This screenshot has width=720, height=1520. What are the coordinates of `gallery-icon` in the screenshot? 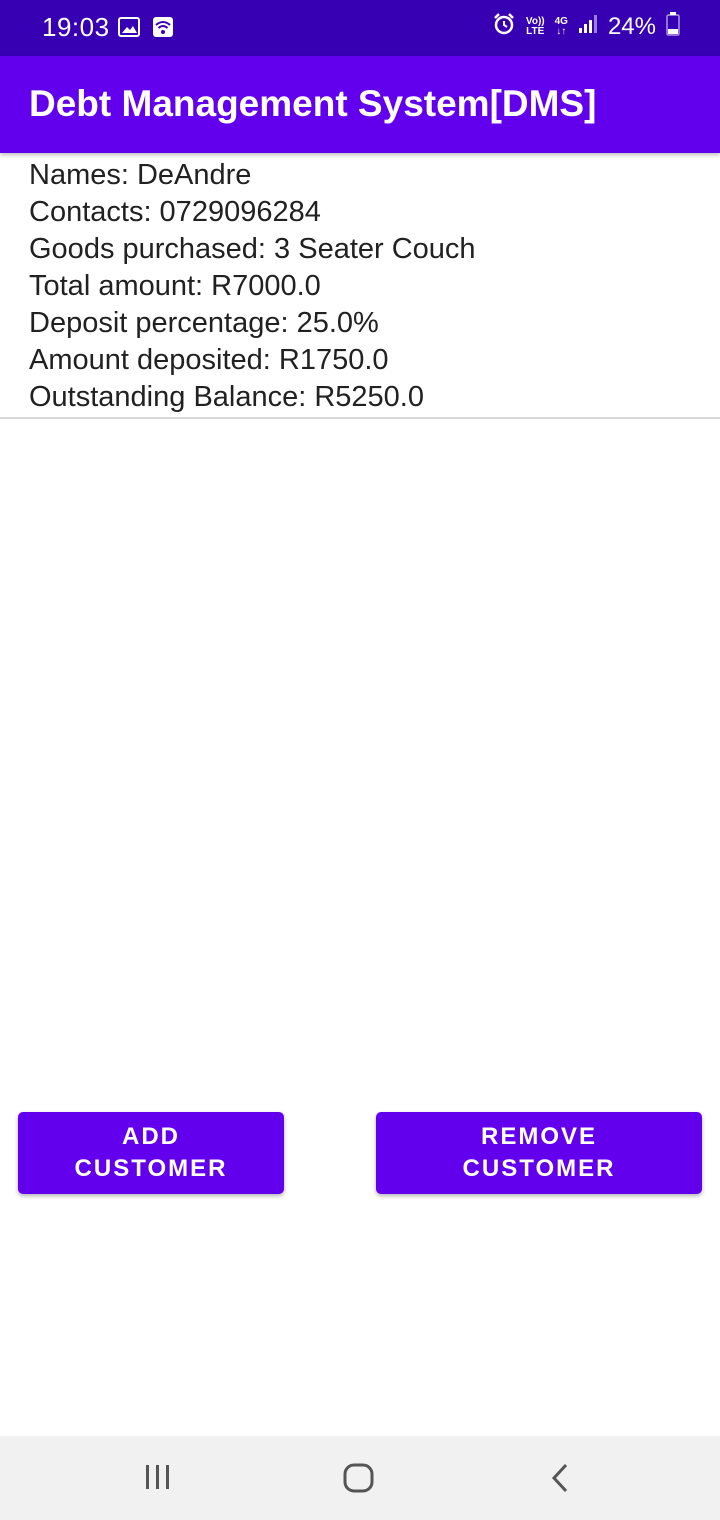 It's located at (129, 29).